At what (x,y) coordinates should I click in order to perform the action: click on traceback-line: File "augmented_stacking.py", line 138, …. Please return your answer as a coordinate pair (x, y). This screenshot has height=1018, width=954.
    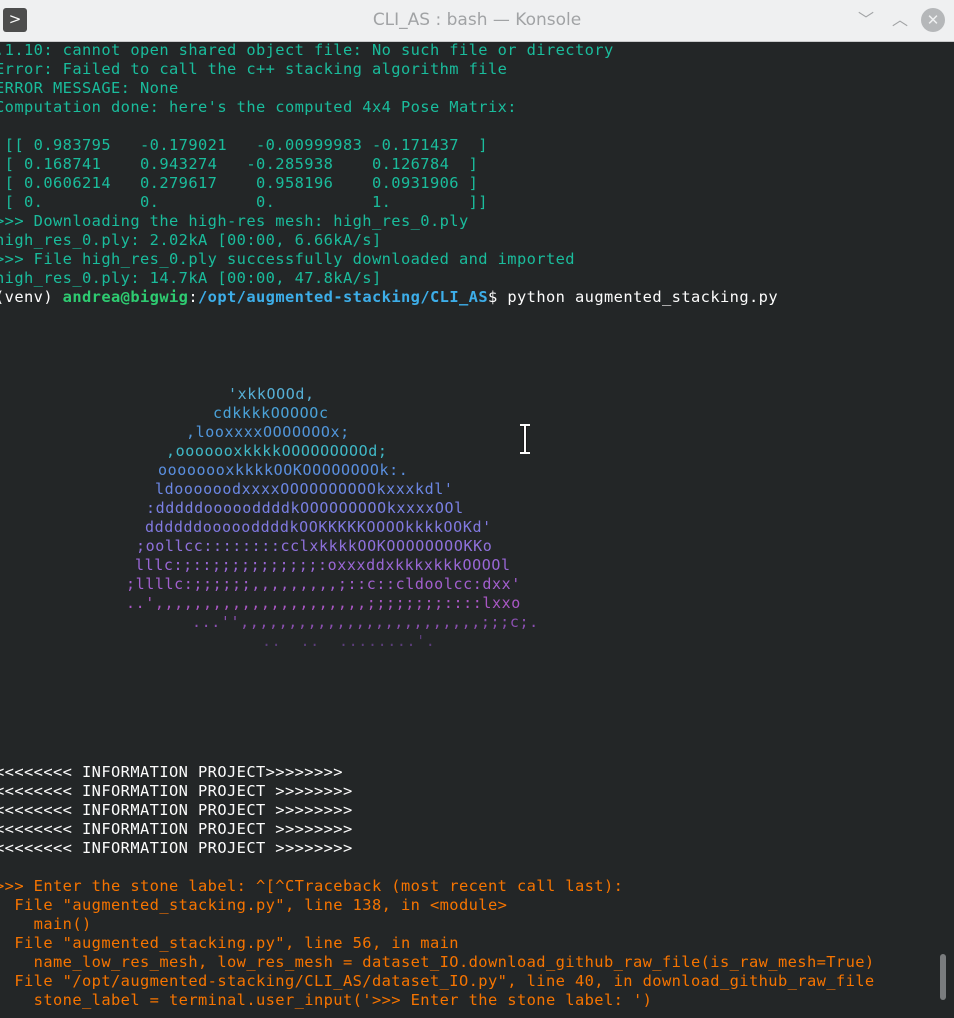
    Looking at the image, I should click on (254, 905).